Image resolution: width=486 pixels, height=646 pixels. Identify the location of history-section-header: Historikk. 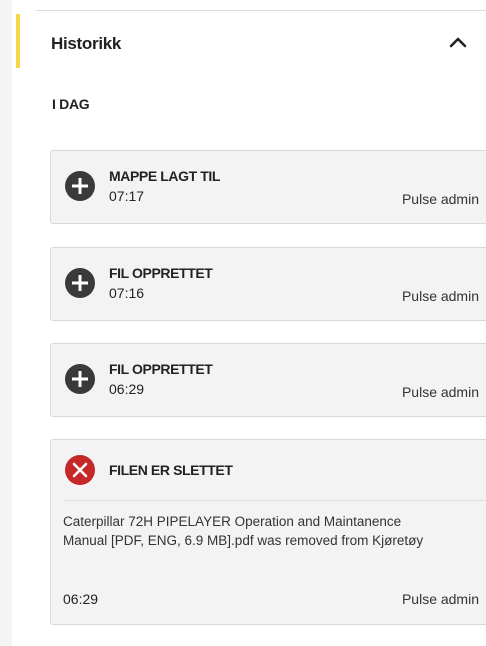
(256, 42).